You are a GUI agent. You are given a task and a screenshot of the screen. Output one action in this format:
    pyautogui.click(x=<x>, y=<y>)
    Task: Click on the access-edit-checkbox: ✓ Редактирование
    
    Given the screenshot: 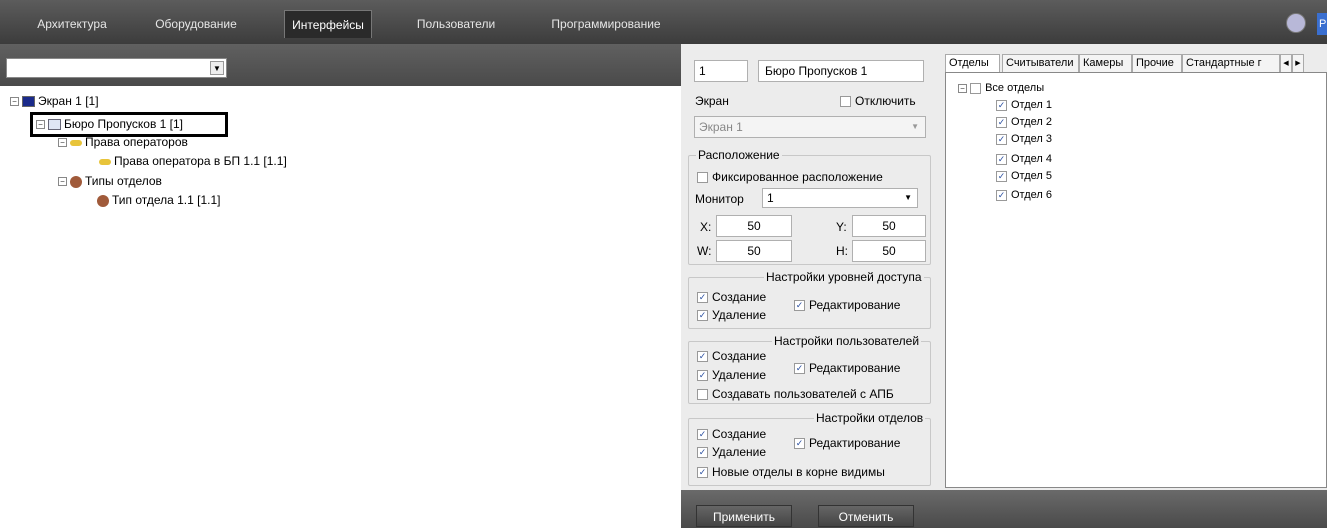 What is the action you would take?
    pyautogui.click(x=847, y=305)
    